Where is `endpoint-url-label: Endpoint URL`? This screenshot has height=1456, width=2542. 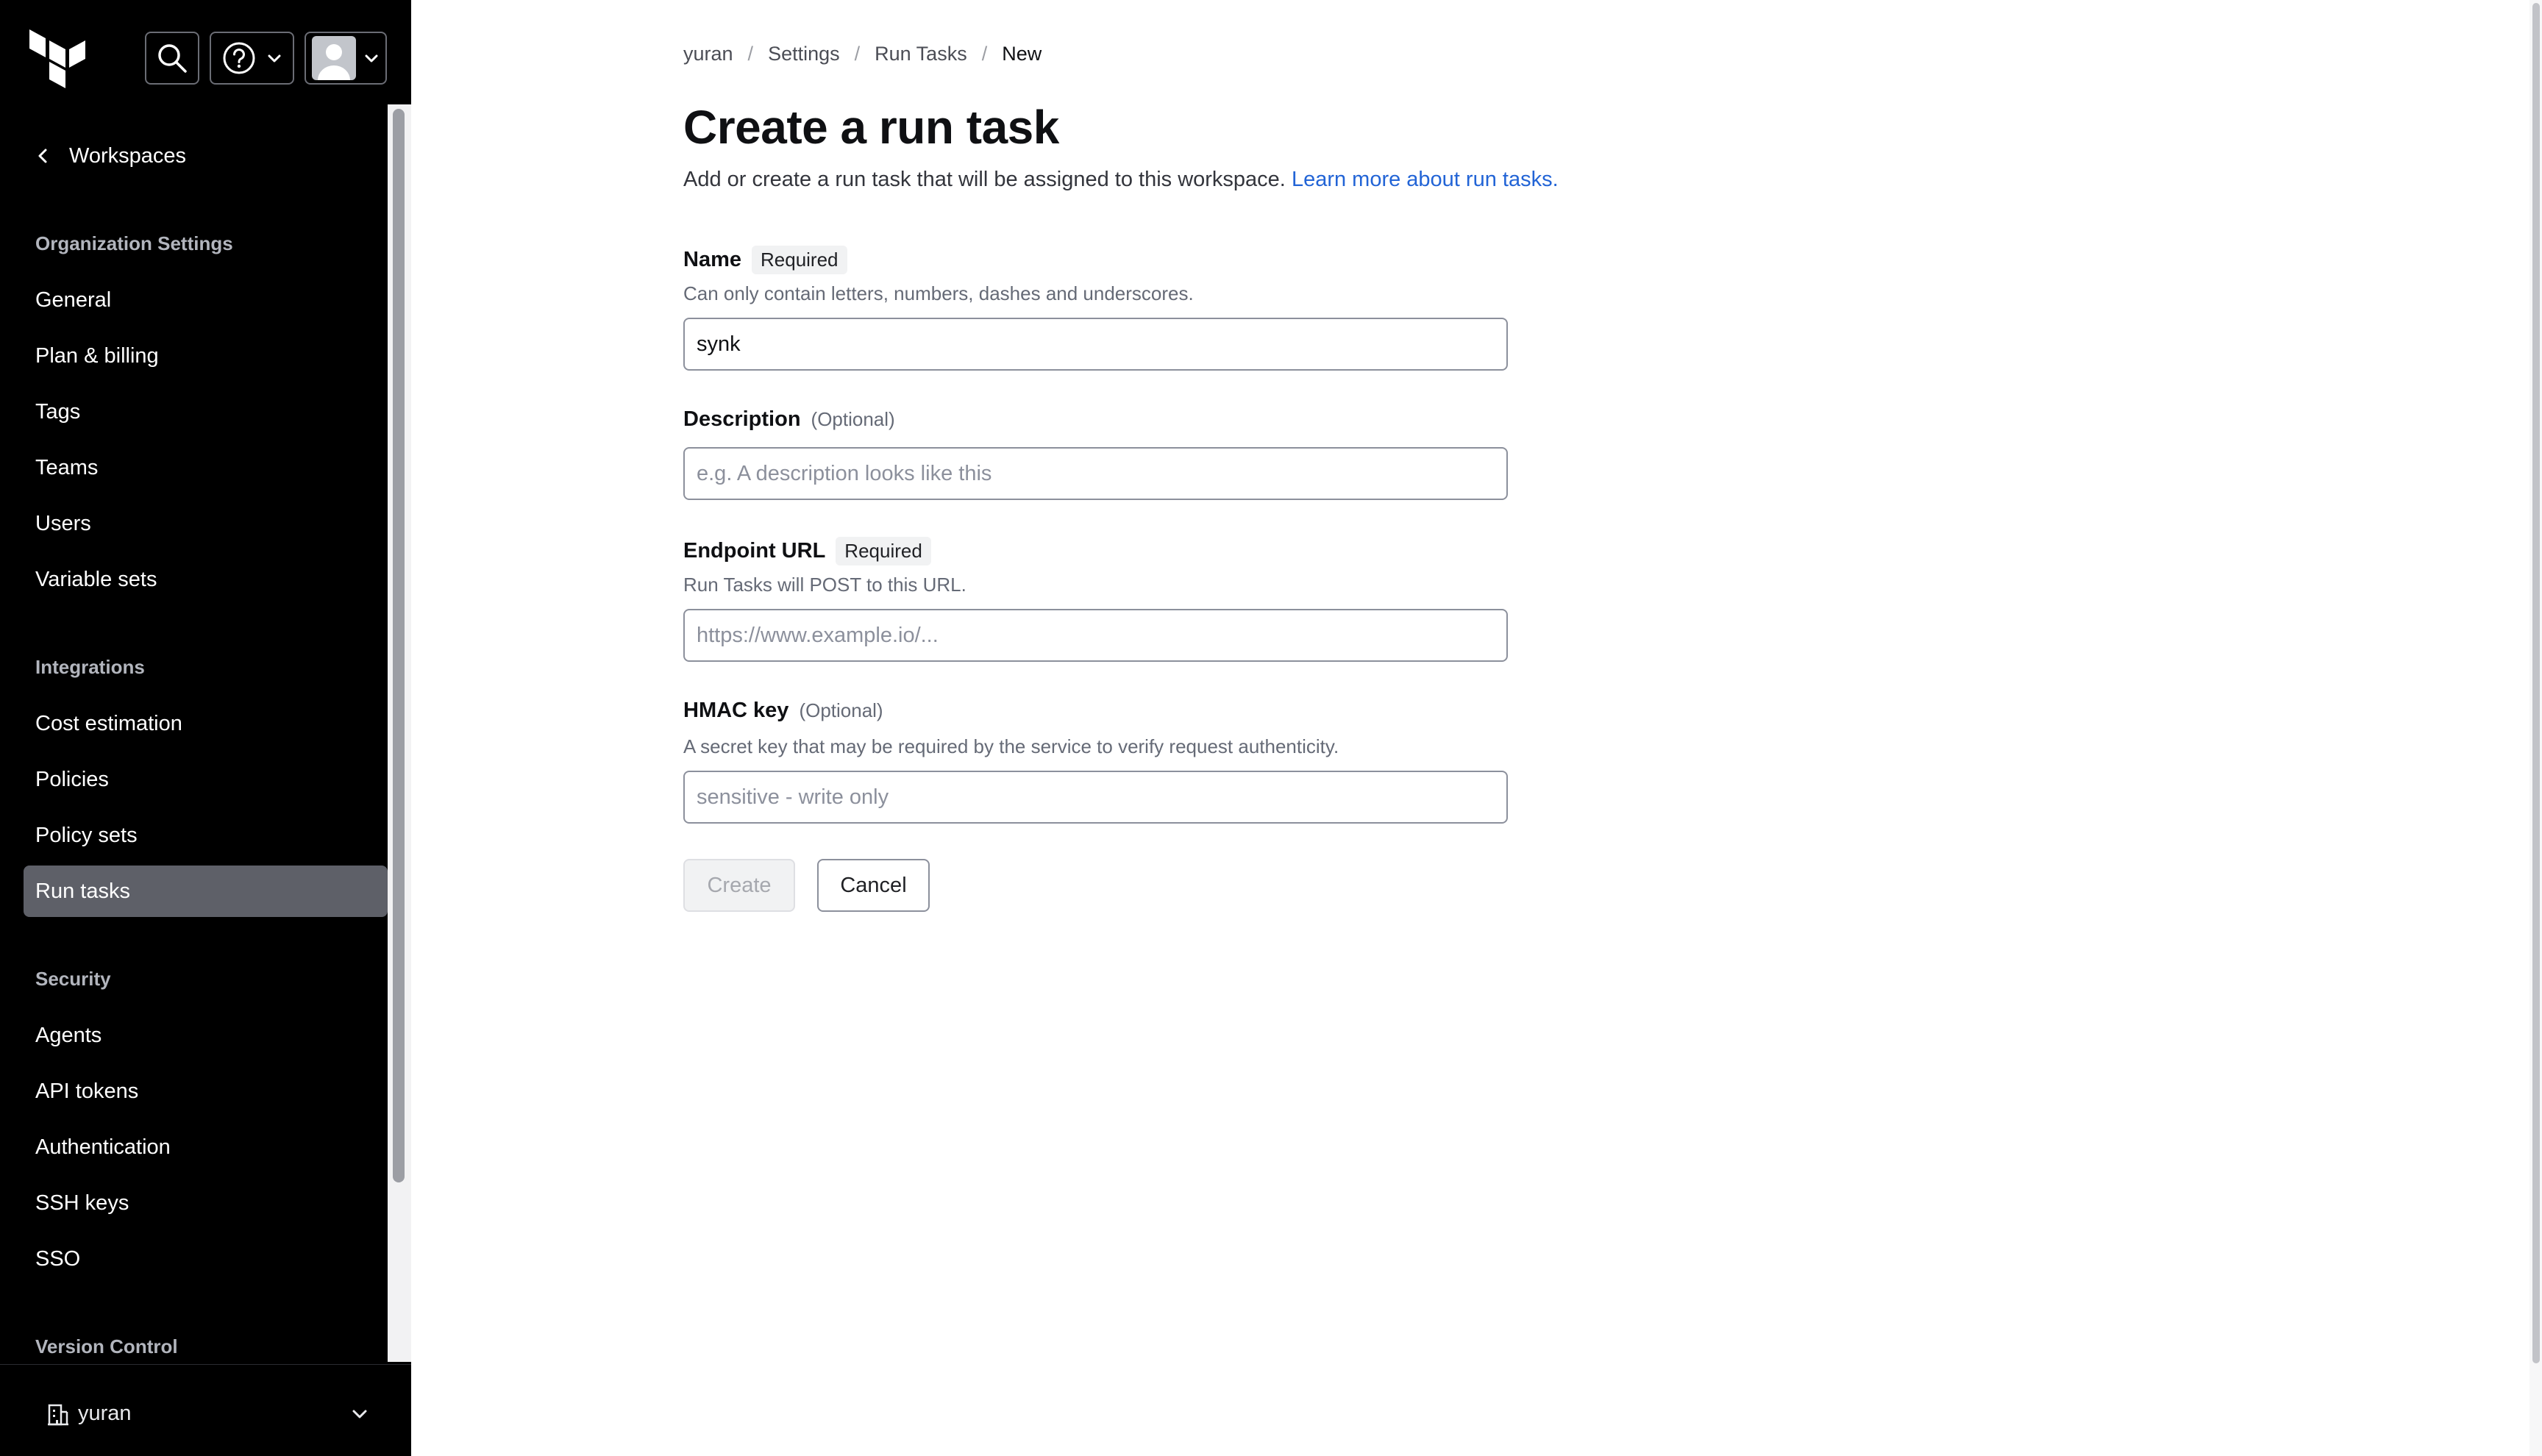 endpoint-url-label: Endpoint URL is located at coordinates (754, 551).